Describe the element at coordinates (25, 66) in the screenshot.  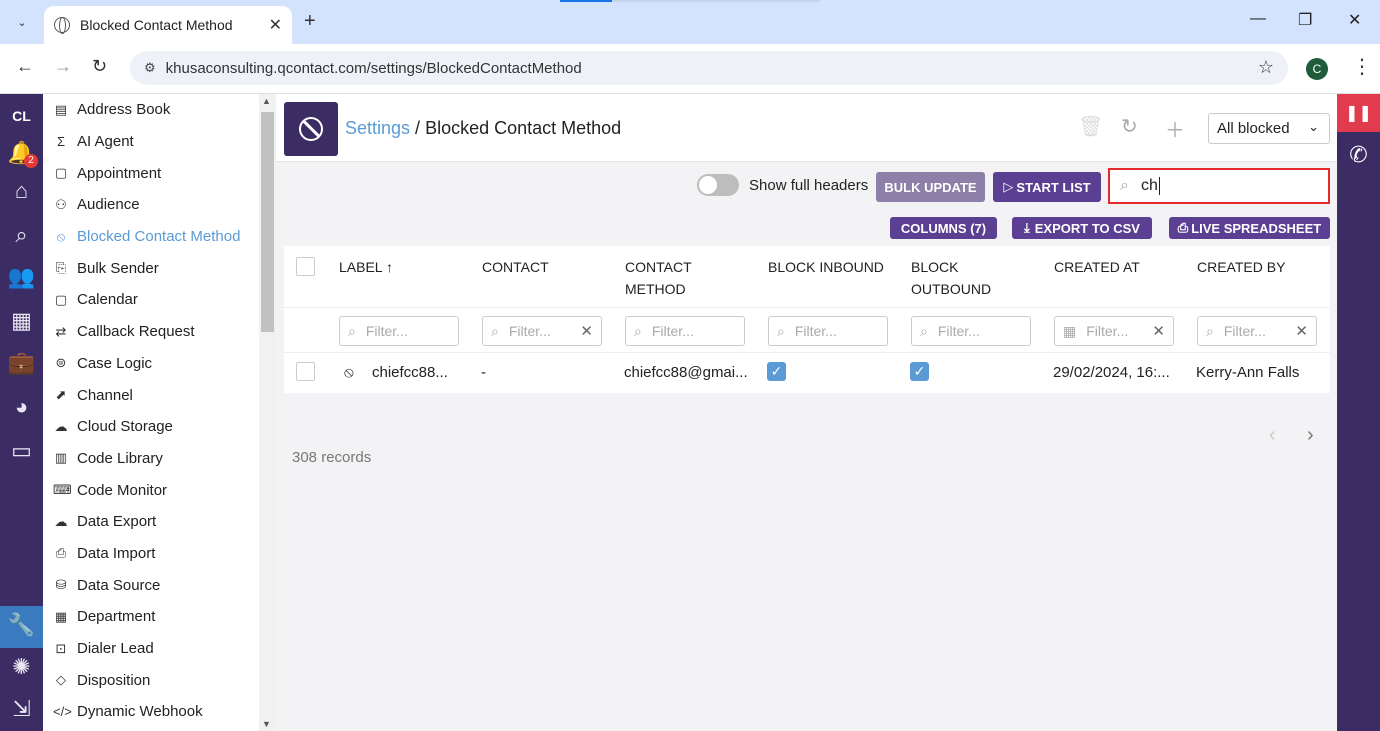
I see `back-icon: ←` at that location.